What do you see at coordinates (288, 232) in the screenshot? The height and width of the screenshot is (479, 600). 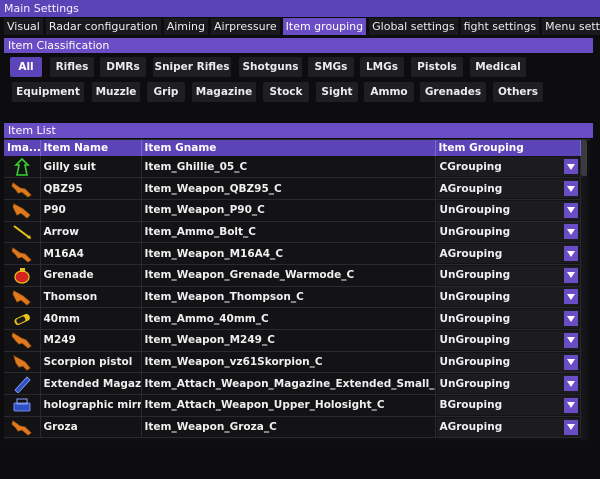 I see `item-gname-cell: Item_Ammo_Bolt_C` at bounding box center [288, 232].